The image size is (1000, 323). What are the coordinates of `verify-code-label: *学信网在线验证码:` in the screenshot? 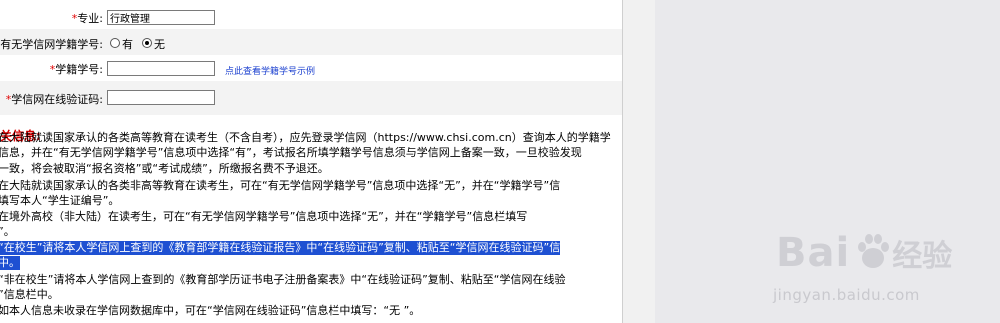 It's located at (54, 99).